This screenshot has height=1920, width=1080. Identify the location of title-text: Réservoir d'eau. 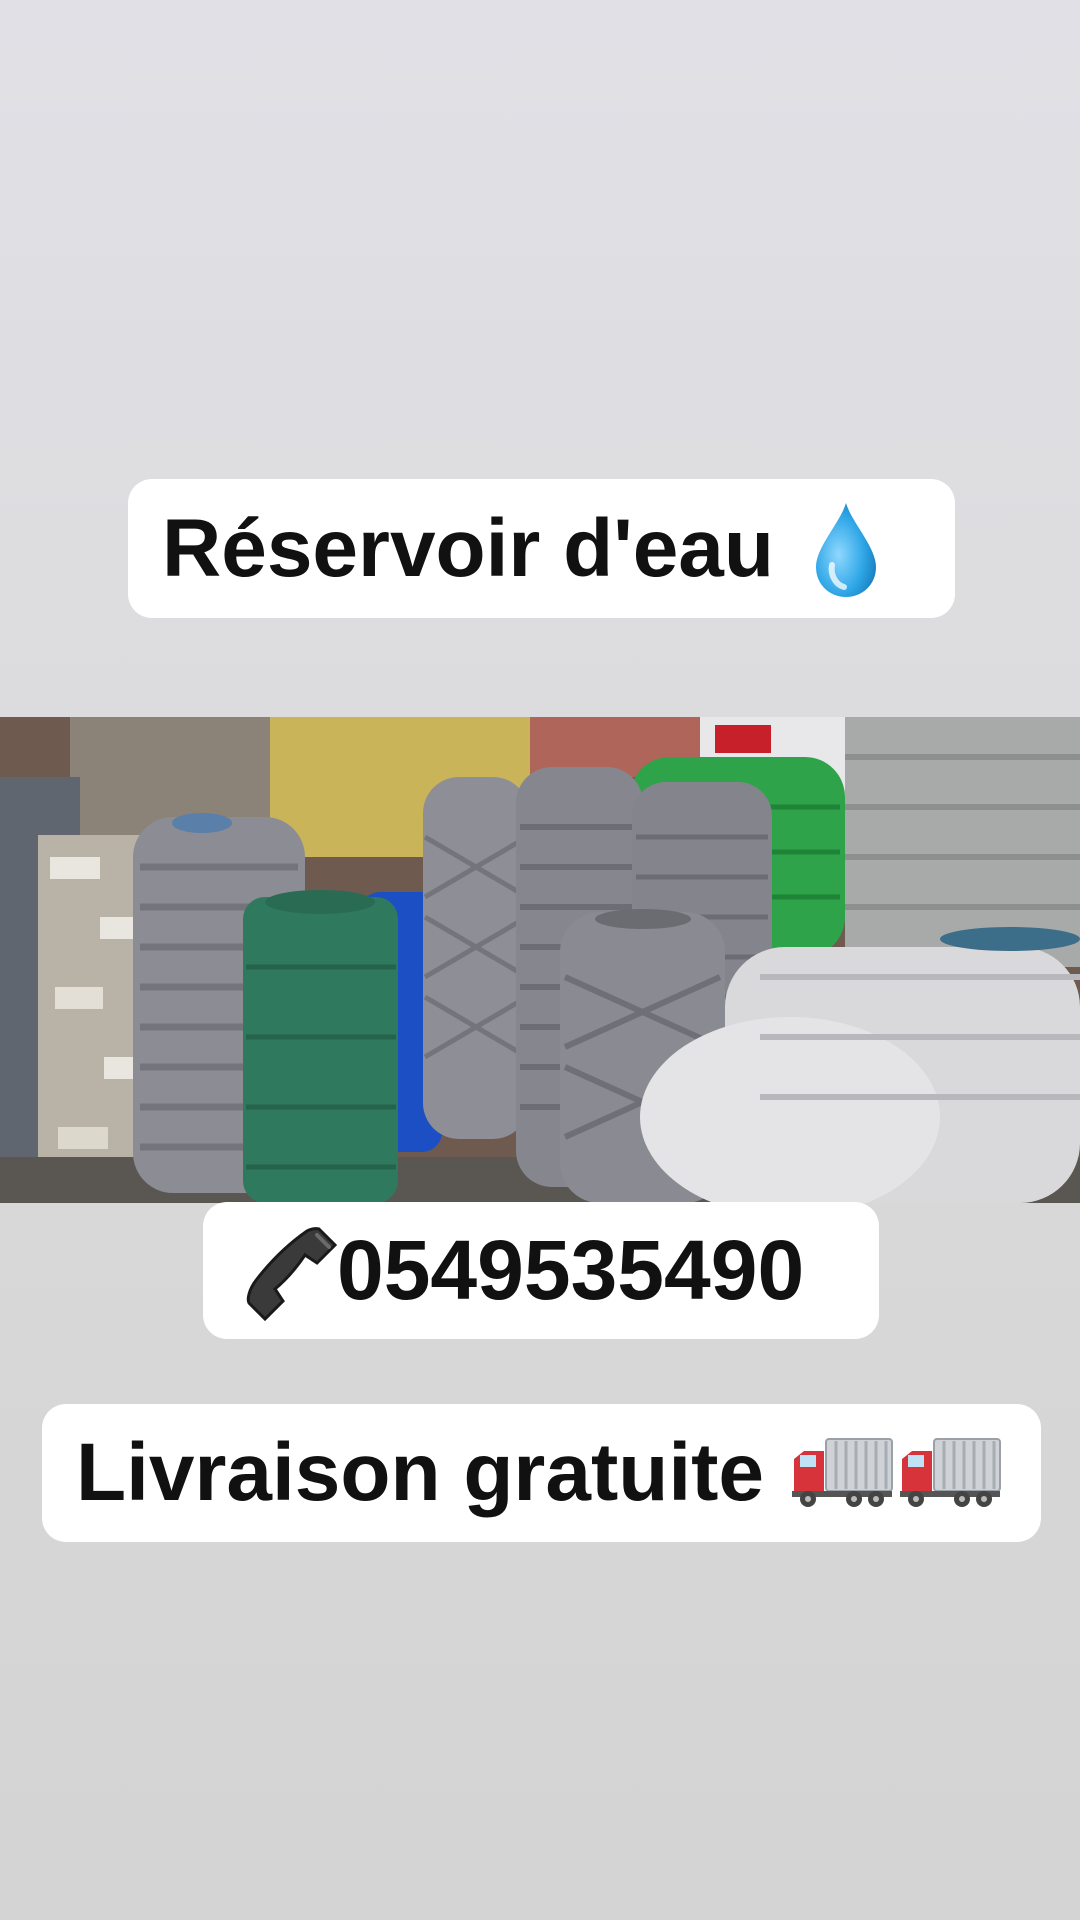
(468, 548).